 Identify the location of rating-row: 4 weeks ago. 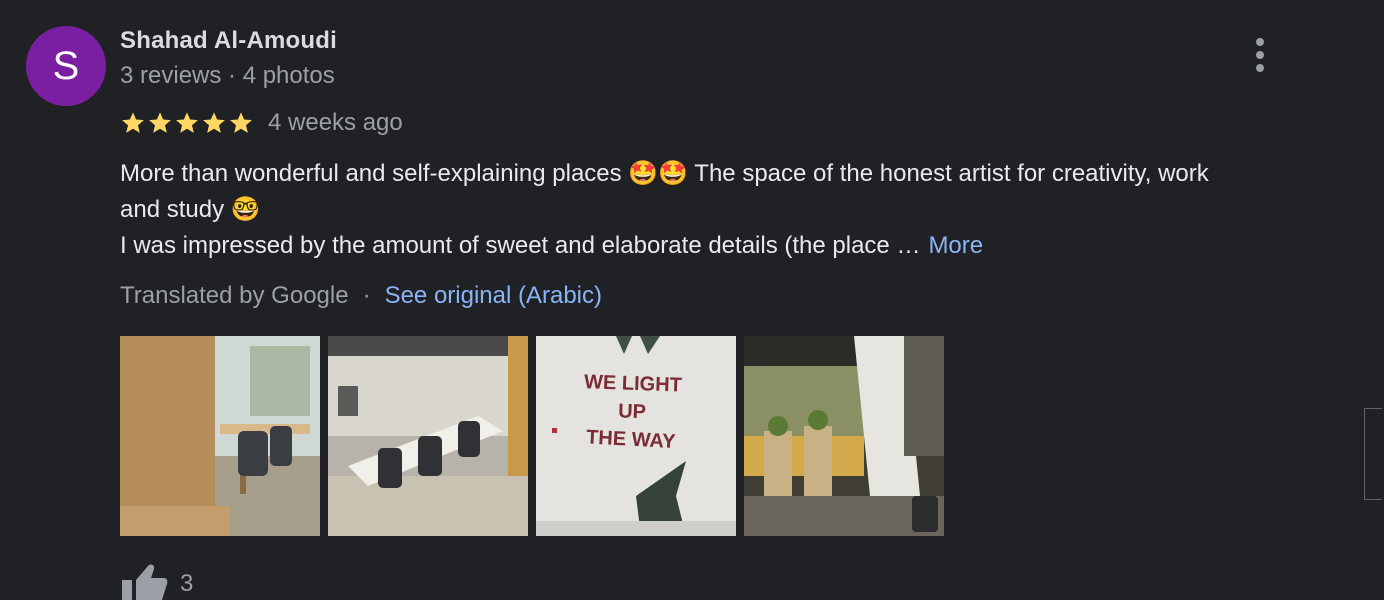
(261, 123).